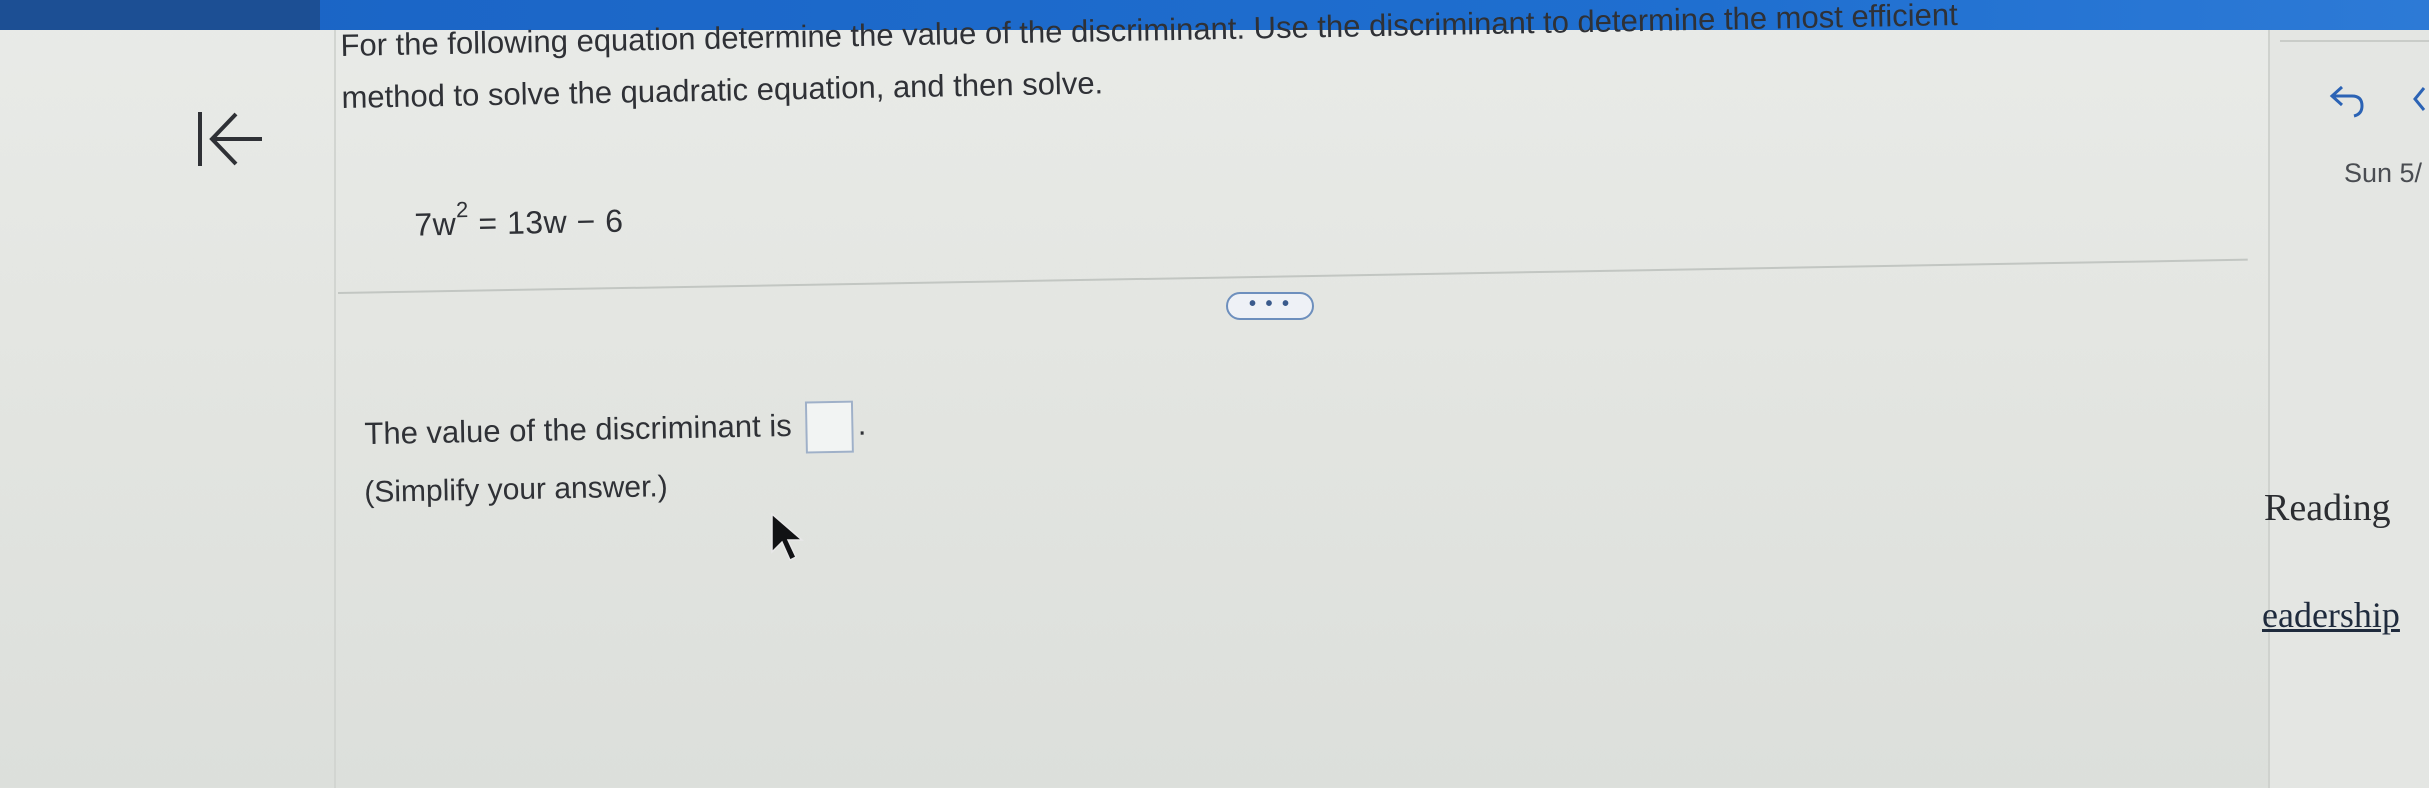 The image size is (2429, 788). I want to click on leadership-link: eadership, so click(2331, 615).